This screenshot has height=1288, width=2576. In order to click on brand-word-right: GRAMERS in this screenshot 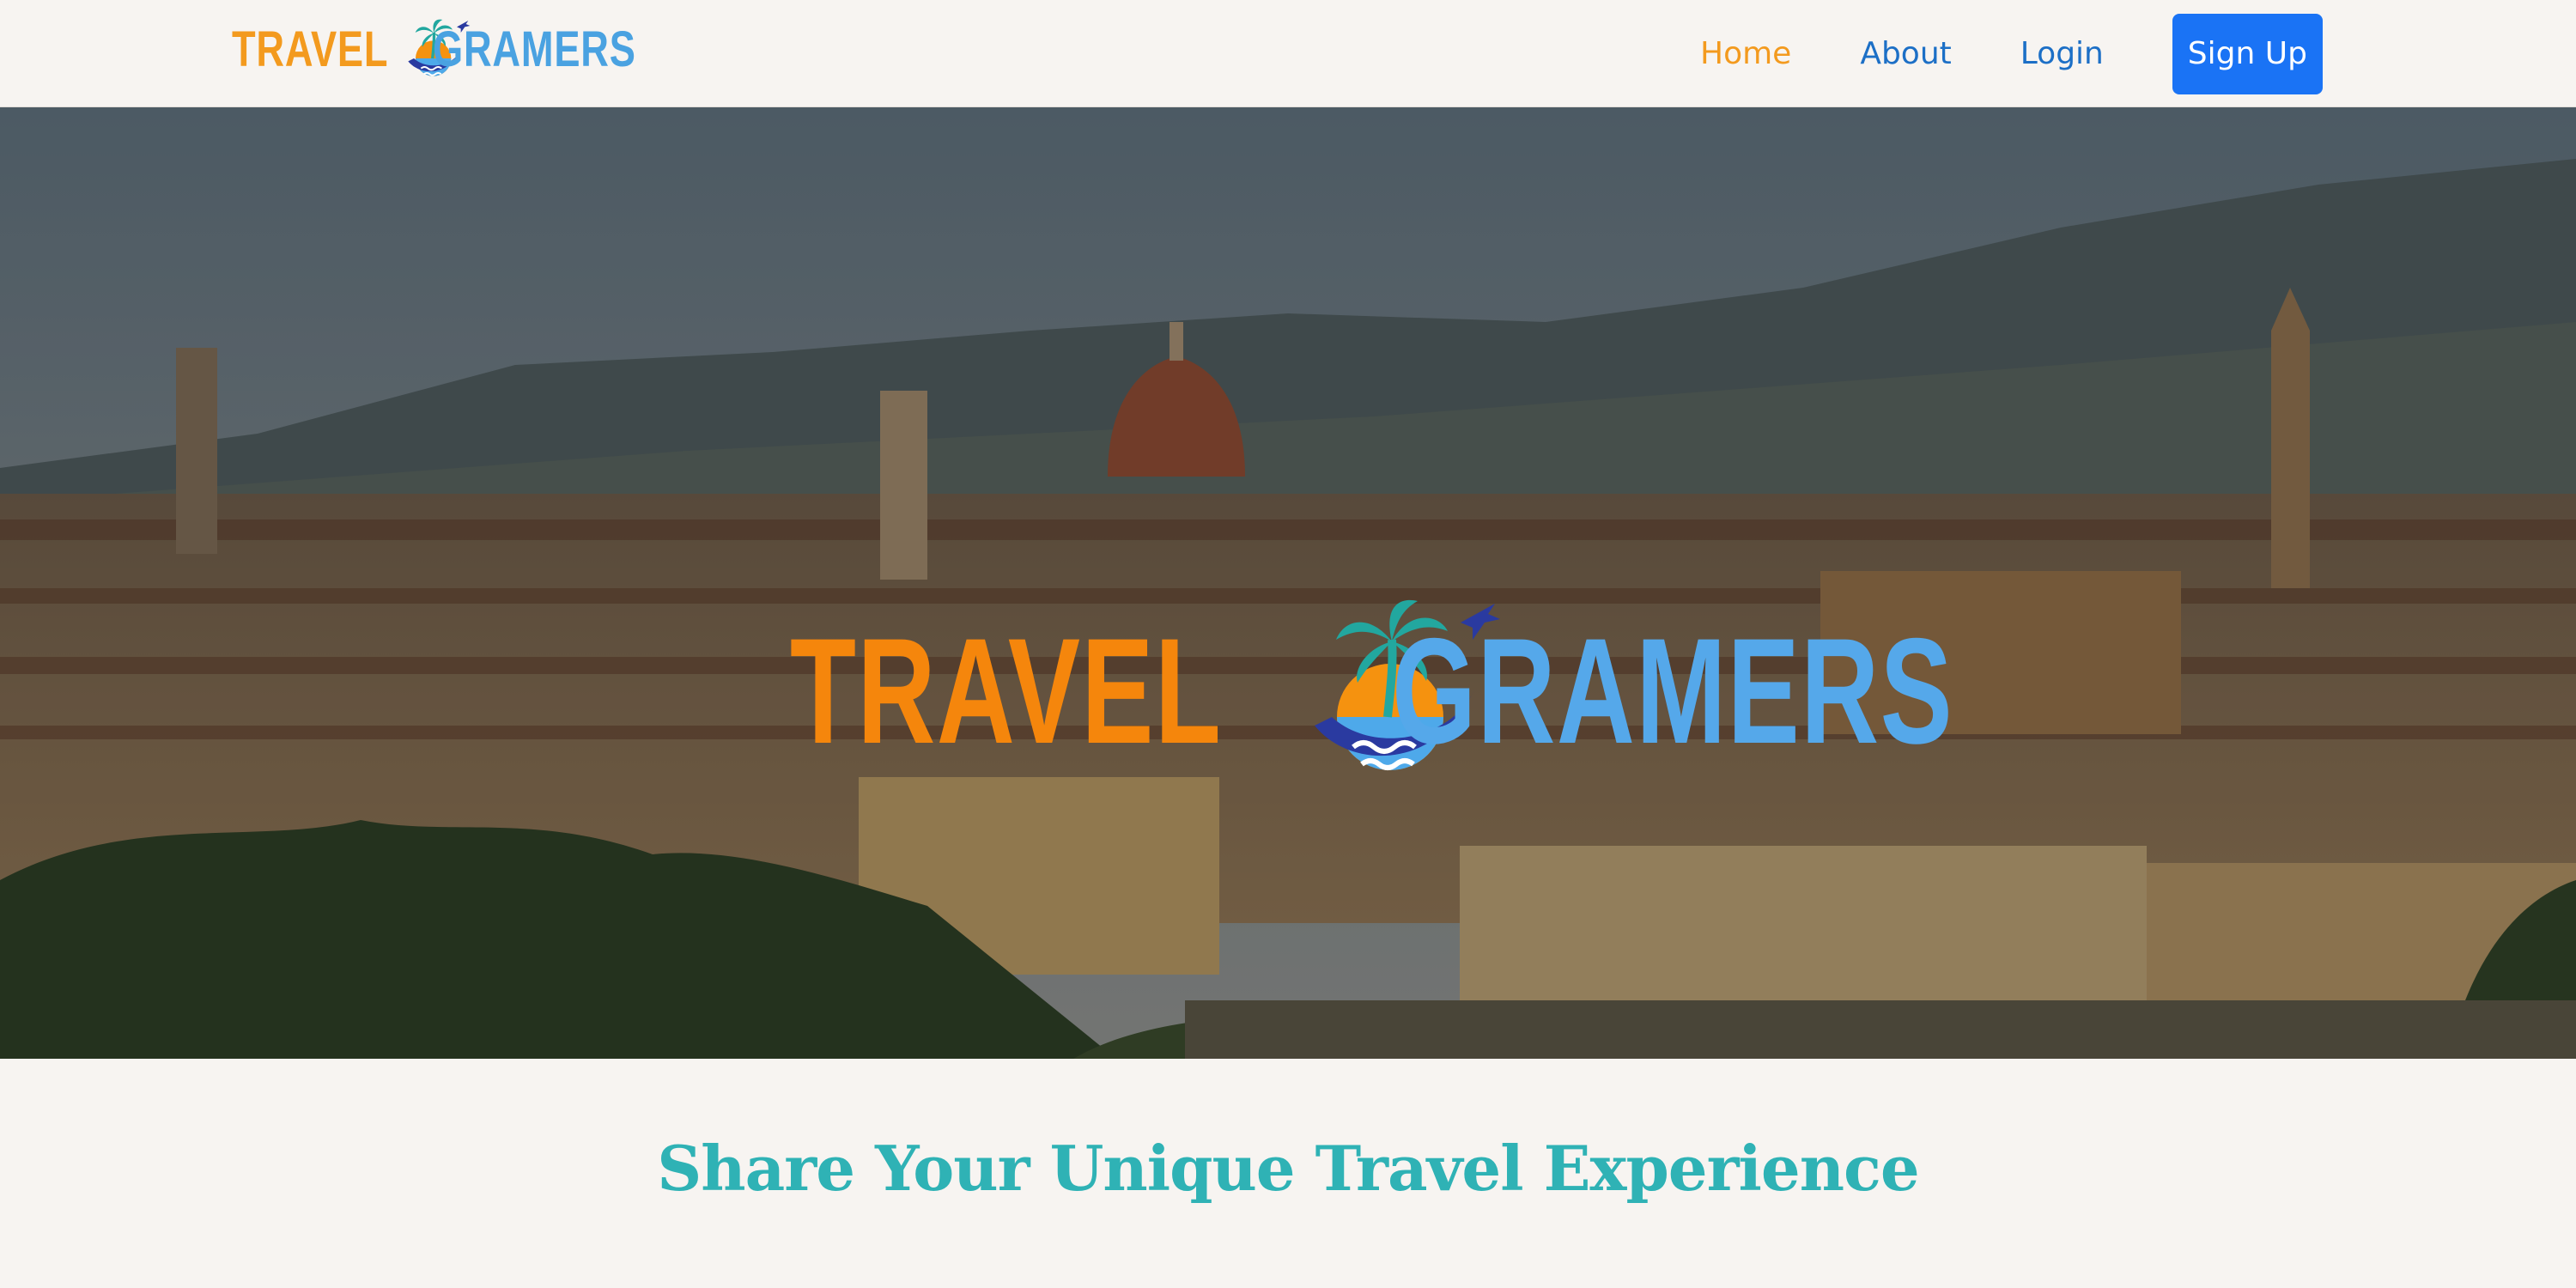, I will do `click(534, 49)`.